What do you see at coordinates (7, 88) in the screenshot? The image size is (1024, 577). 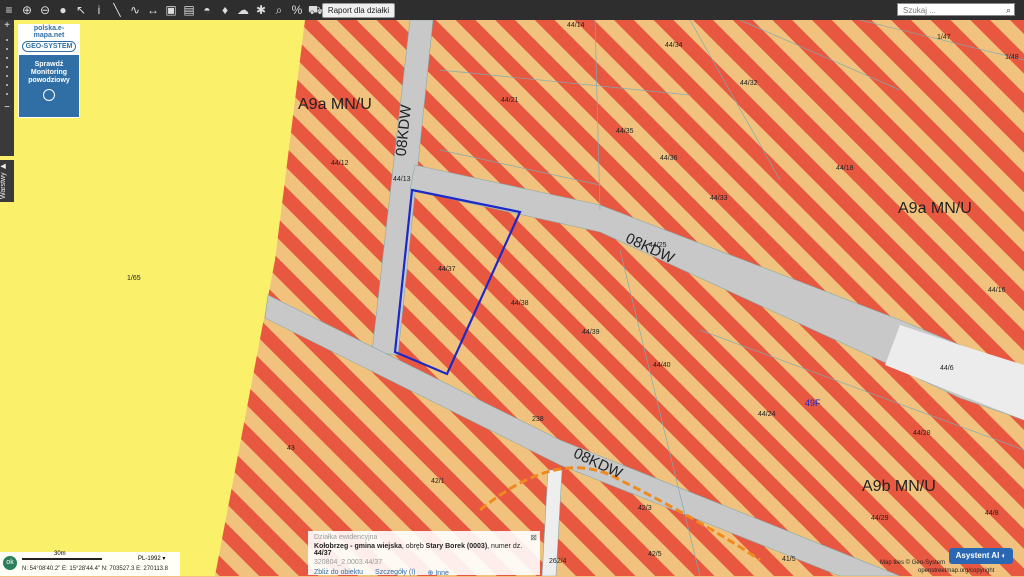 I see `zoom-rail: + −` at bounding box center [7, 88].